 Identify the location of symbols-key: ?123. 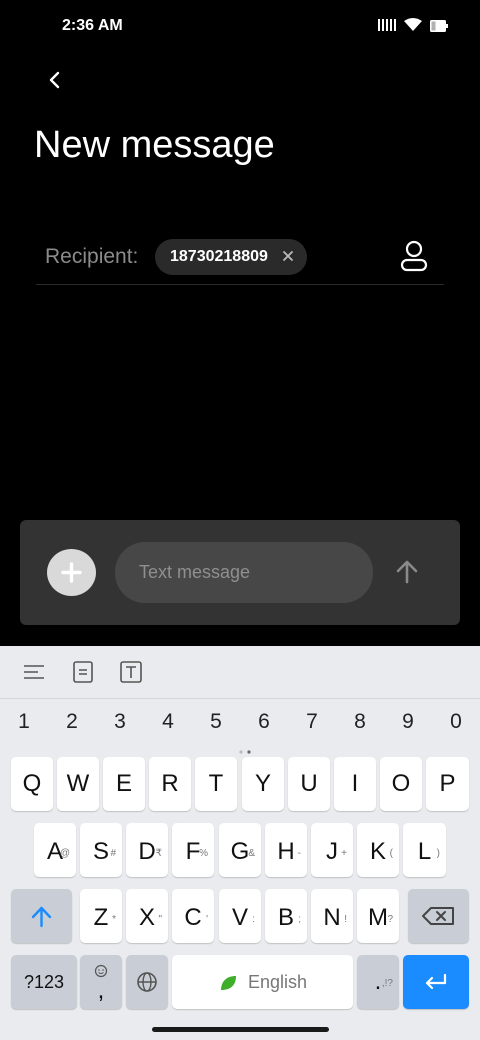
(44, 982).